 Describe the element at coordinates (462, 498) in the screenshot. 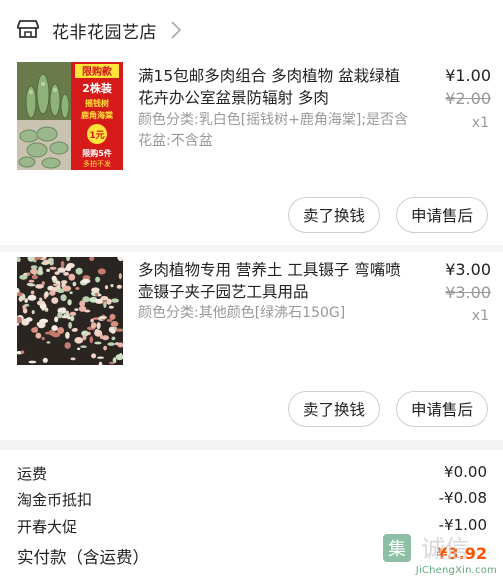

I see `coin-deduction-value: -¥0.08` at that location.